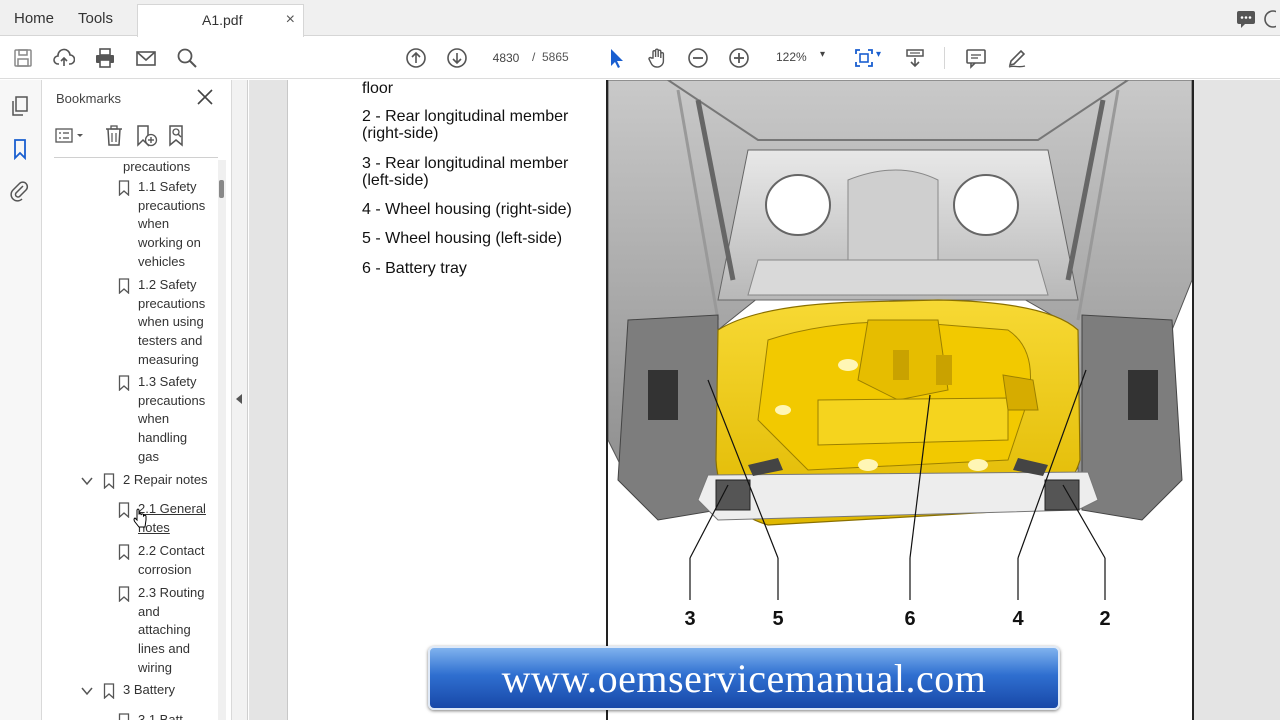  Describe the element at coordinates (146, 58) in the screenshot. I see `email-button` at that location.